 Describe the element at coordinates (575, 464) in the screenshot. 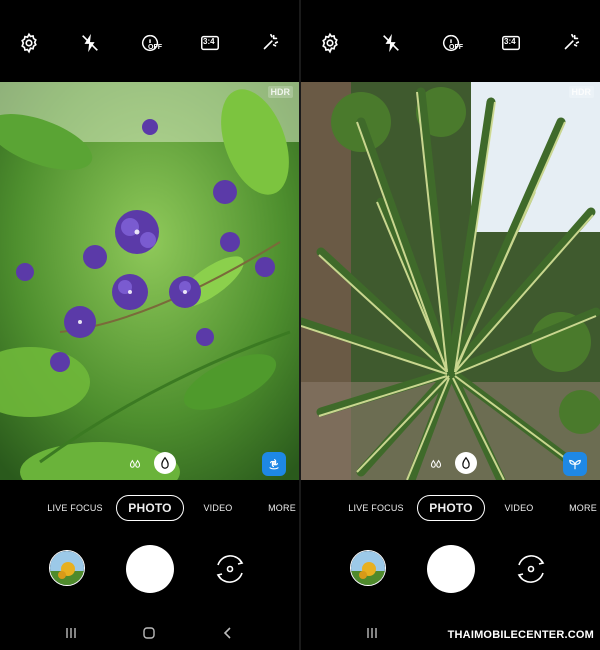

I see `plant-icon` at that location.